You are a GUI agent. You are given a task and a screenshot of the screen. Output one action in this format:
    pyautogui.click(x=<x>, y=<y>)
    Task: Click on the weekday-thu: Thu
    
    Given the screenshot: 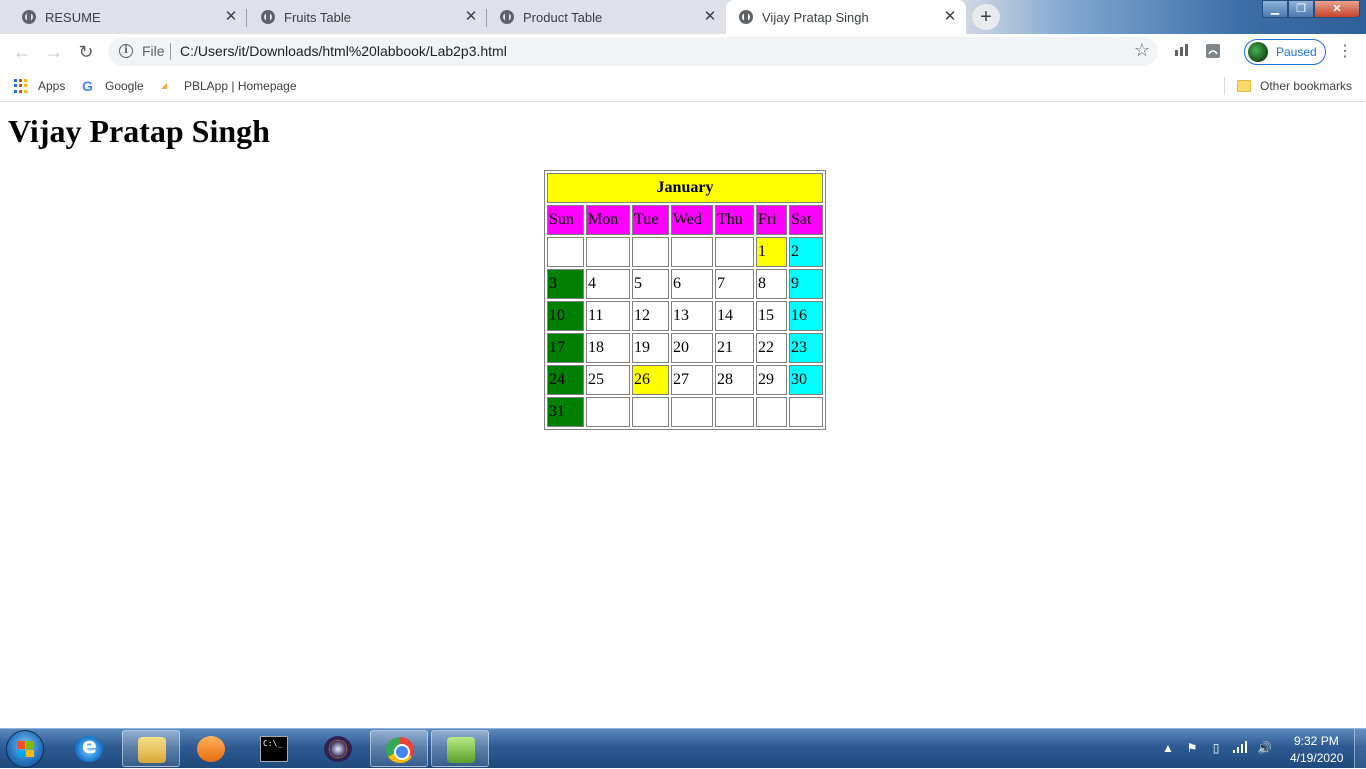 What is the action you would take?
    pyautogui.click(x=734, y=220)
    